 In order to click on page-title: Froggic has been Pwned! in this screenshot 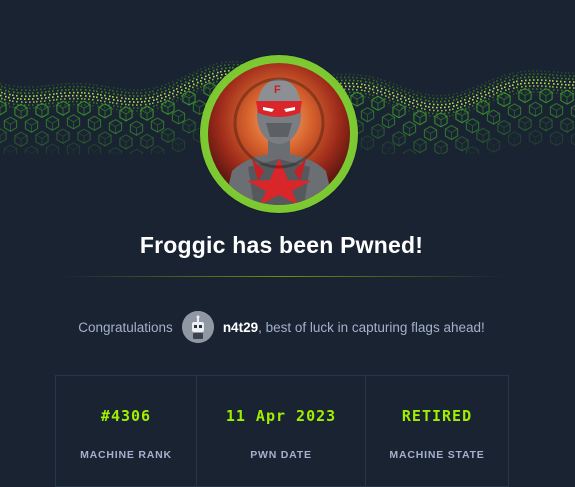, I will do `click(281, 245)`.